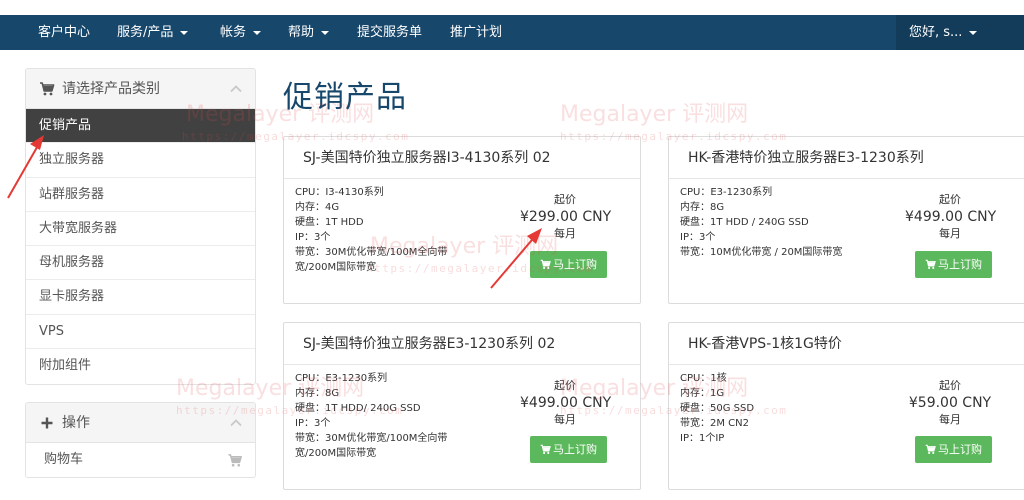  I want to click on nav-billing: 帐务, so click(241, 32).